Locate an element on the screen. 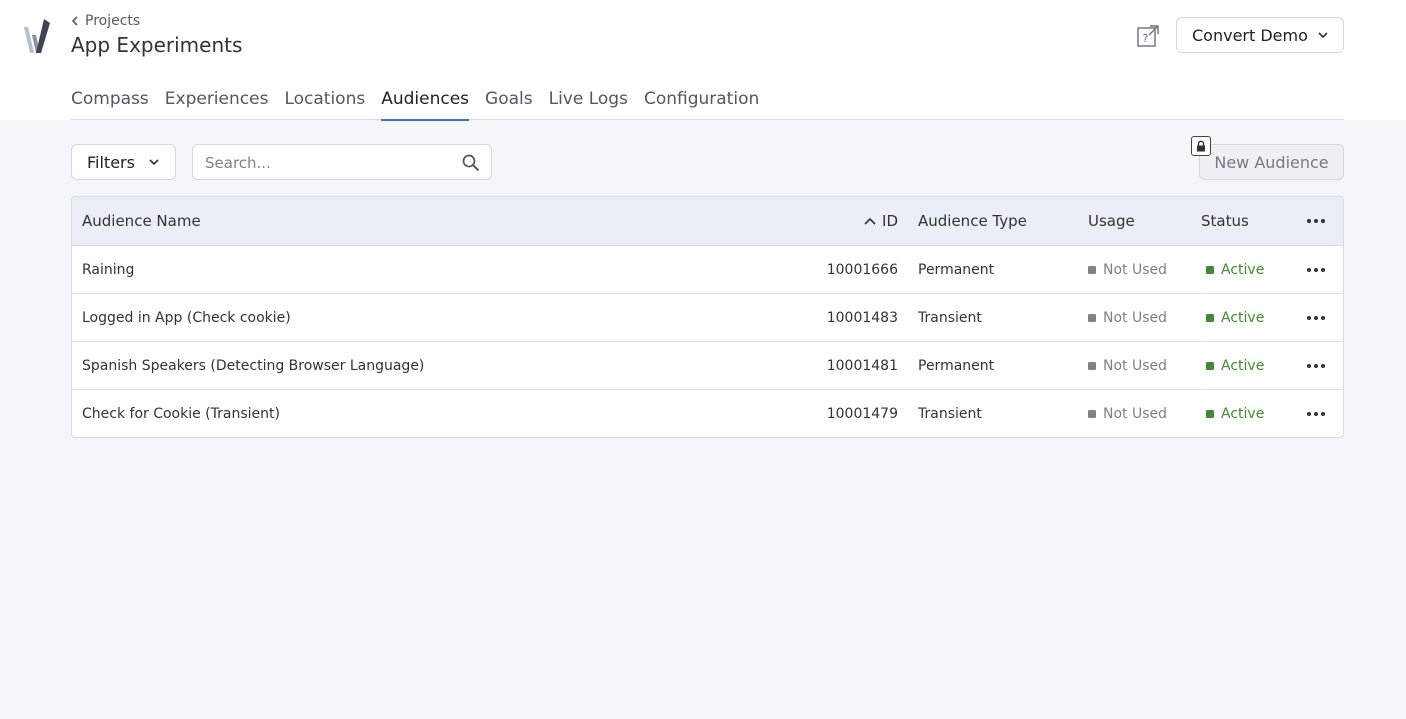  tab-experiences: Experiences is located at coordinates (217, 102).